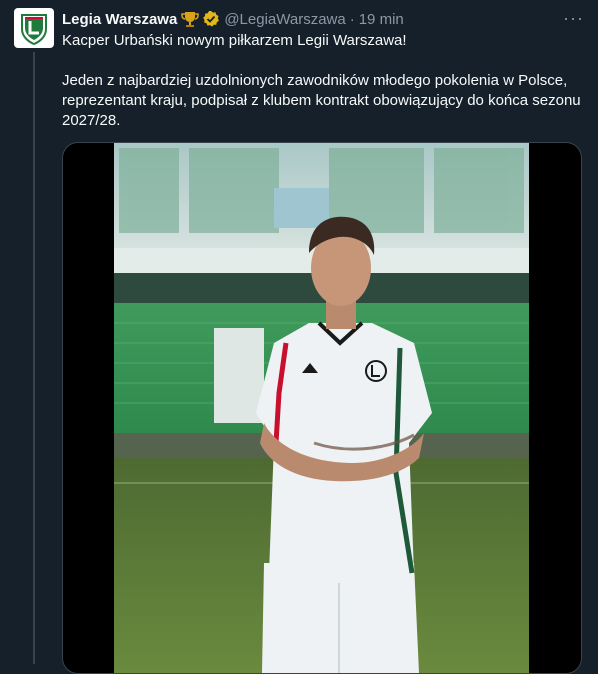 The width and height of the screenshot is (598, 674). What do you see at coordinates (211, 19) in the screenshot?
I see `verified-badge-icon` at bounding box center [211, 19].